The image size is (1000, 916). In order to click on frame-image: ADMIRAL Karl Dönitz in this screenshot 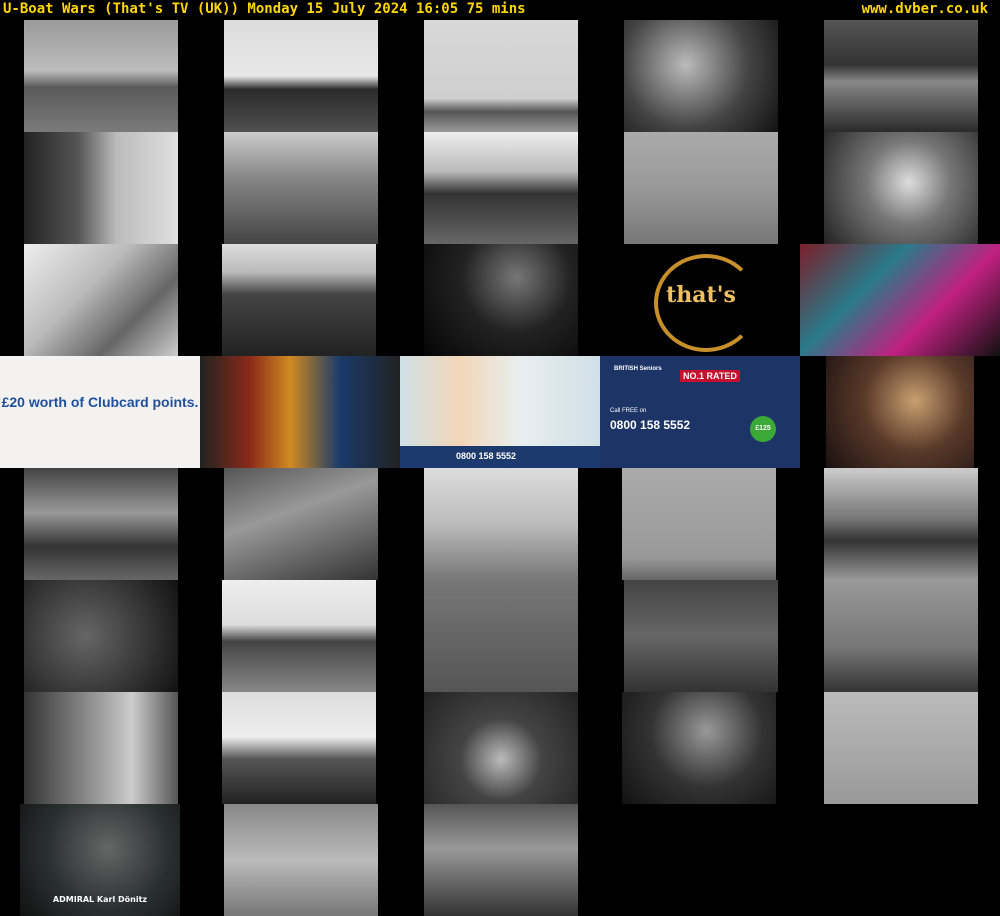, I will do `click(100, 860)`.